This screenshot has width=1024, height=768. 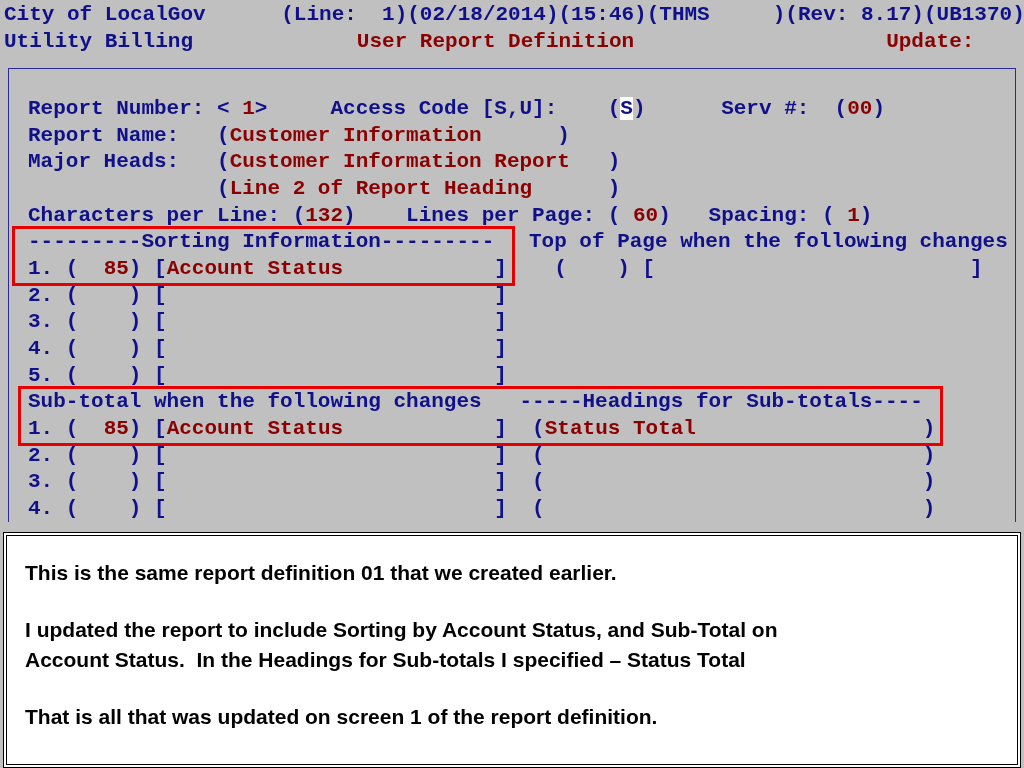 What do you see at coordinates (482, 215) in the screenshot?
I see `screen-text: ) Lines per Page: (` at bounding box center [482, 215].